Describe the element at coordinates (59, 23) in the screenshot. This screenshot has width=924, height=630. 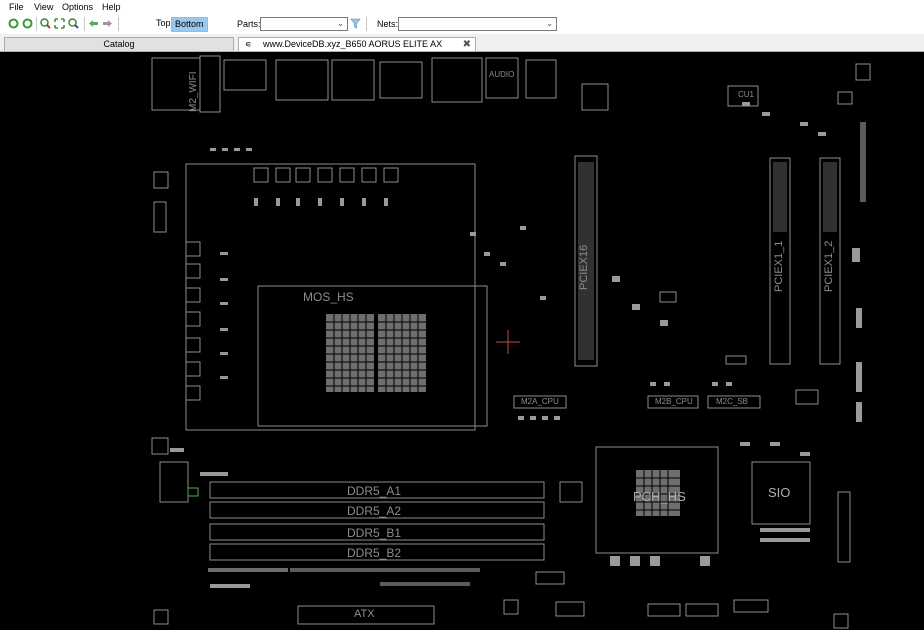
I see `fit-view-icon` at that location.